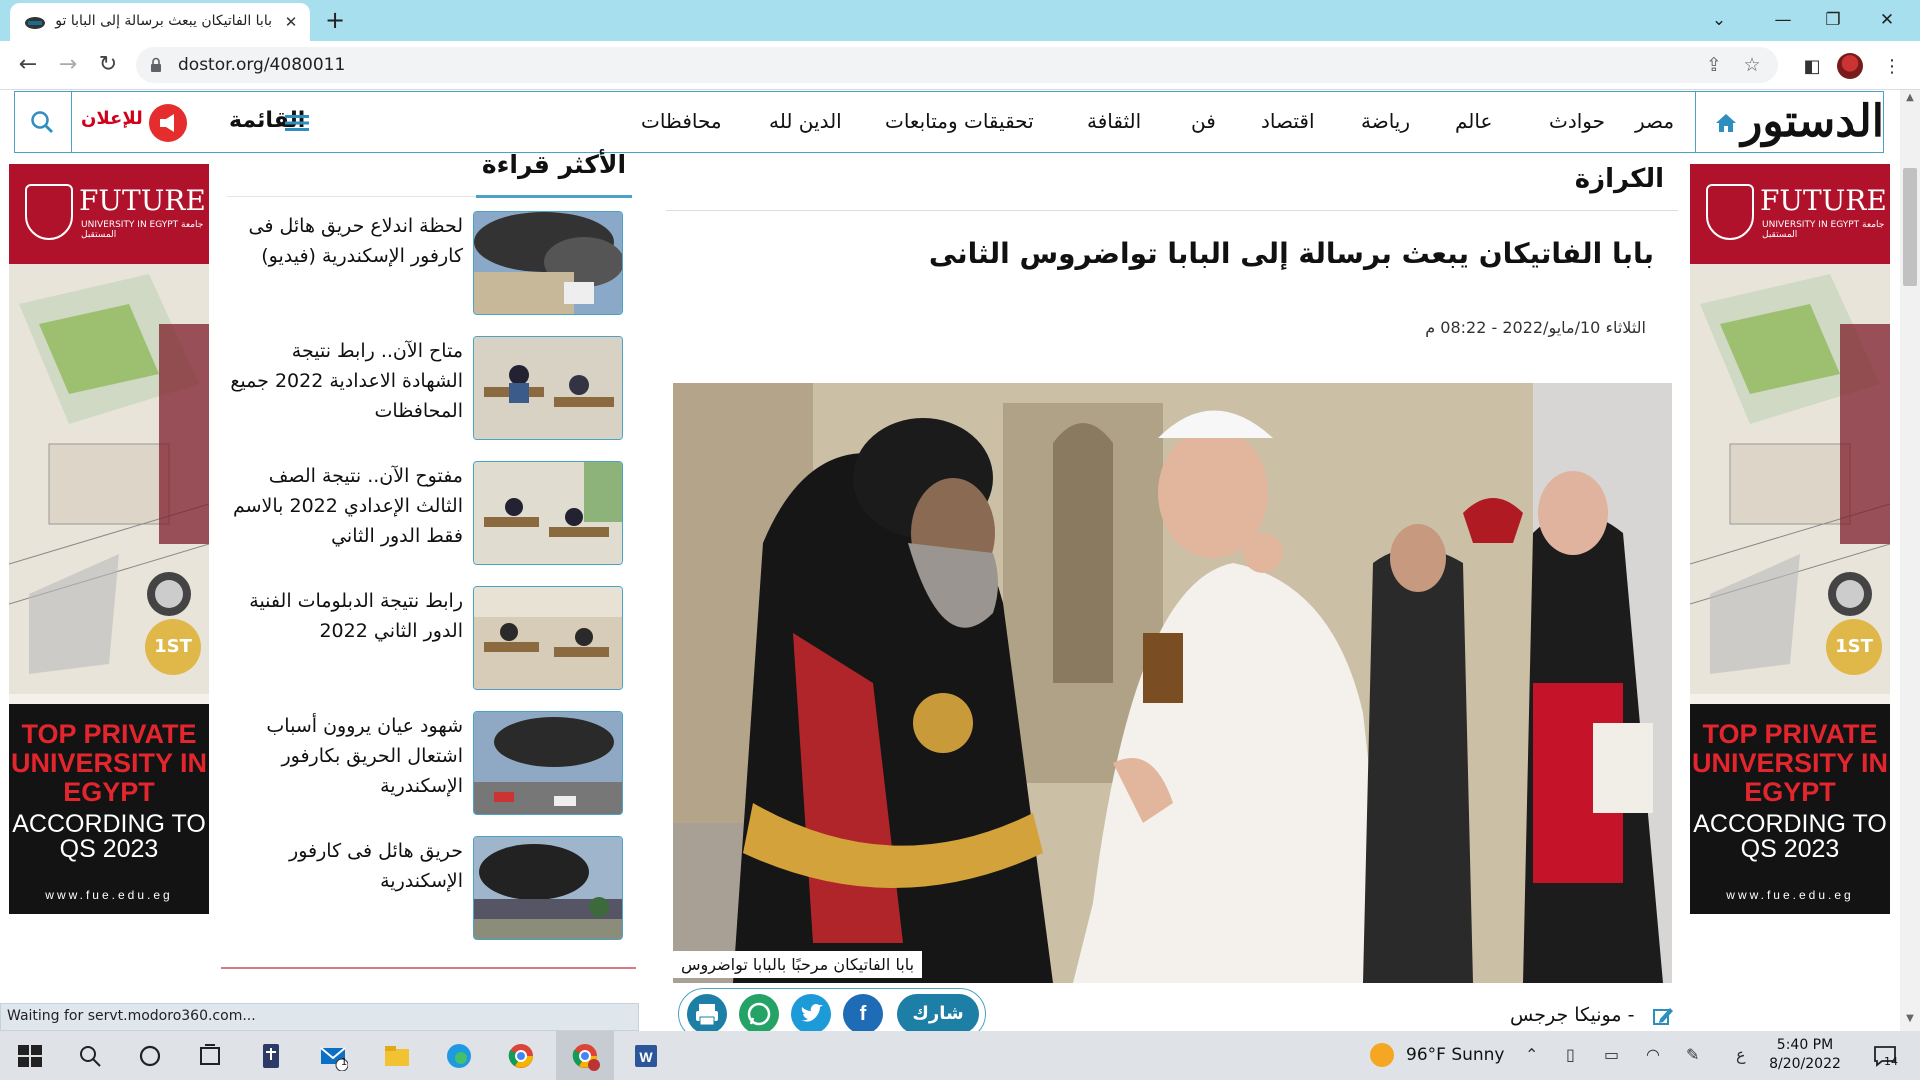 Image resolution: width=1920 pixels, height=1080 pixels. Describe the element at coordinates (1114, 121) in the screenshot. I see `nav-item-culture: الثقافة` at that location.